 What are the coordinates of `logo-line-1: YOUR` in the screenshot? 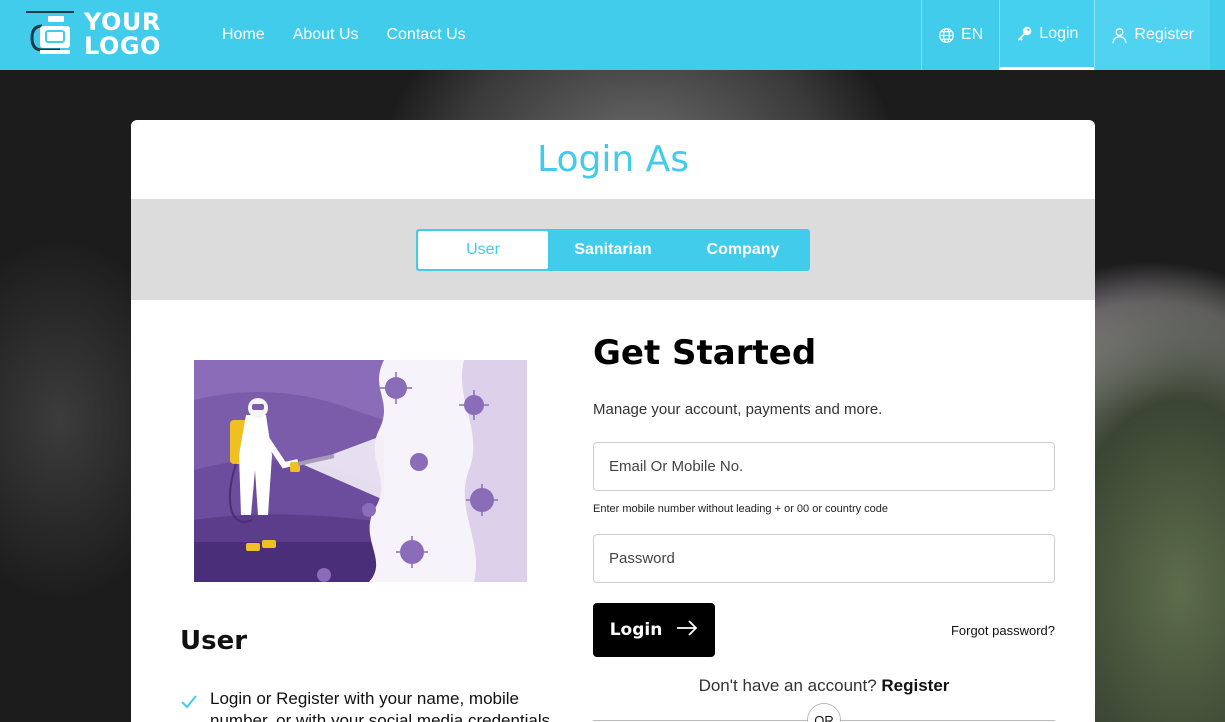 It's located at (122, 22).